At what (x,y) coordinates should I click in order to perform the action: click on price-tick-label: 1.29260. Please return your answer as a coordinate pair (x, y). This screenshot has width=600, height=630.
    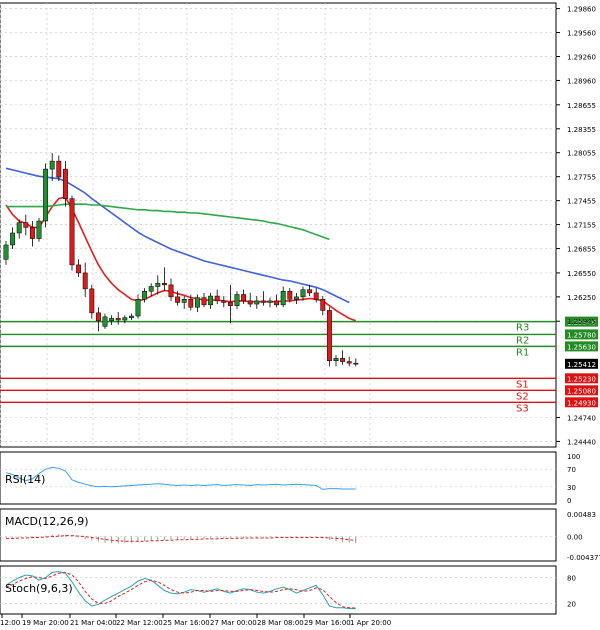
    Looking at the image, I should click on (581, 58).